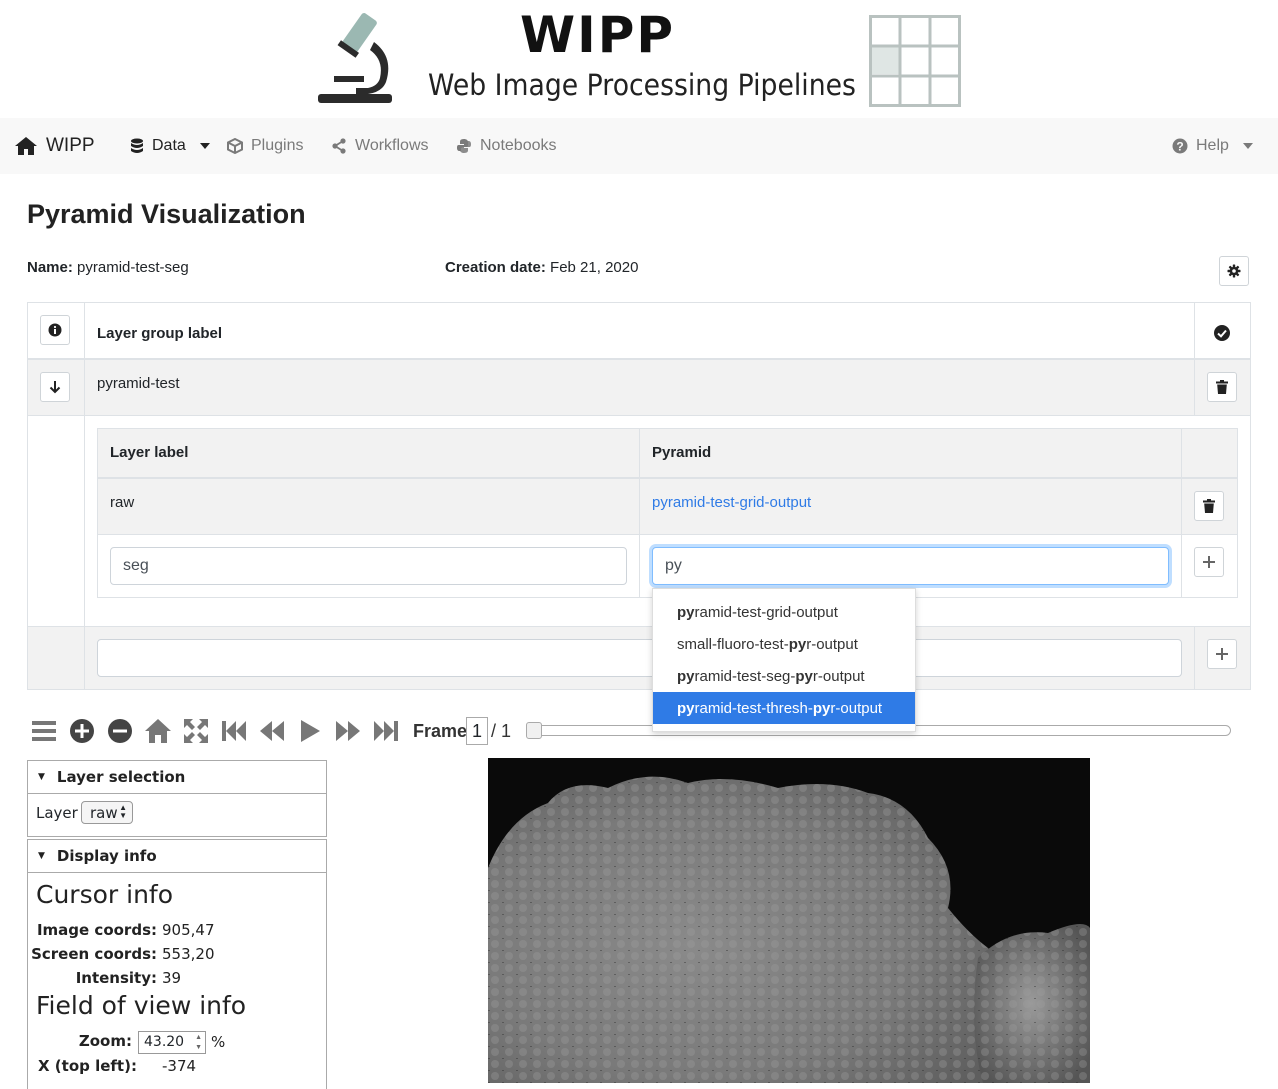 The height and width of the screenshot is (1089, 1278). I want to click on layer-select: raw ▲ ▼, so click(107, 812).